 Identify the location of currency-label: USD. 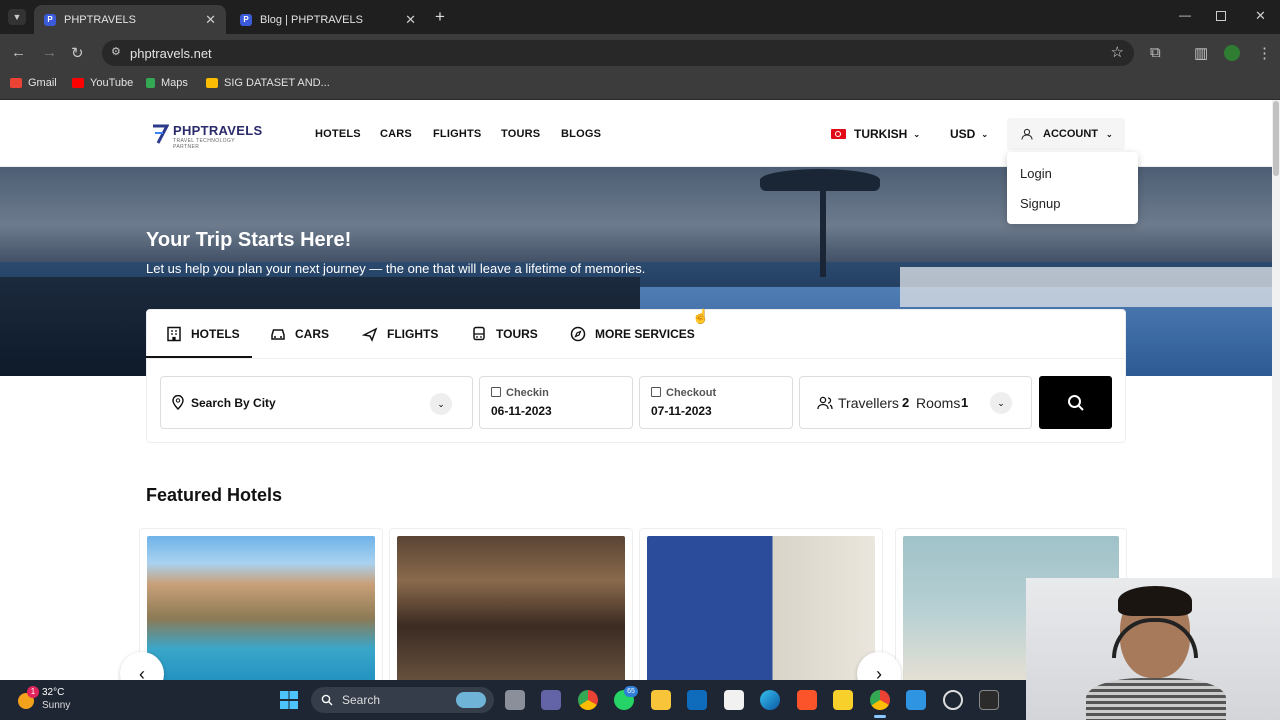
(963, 134).